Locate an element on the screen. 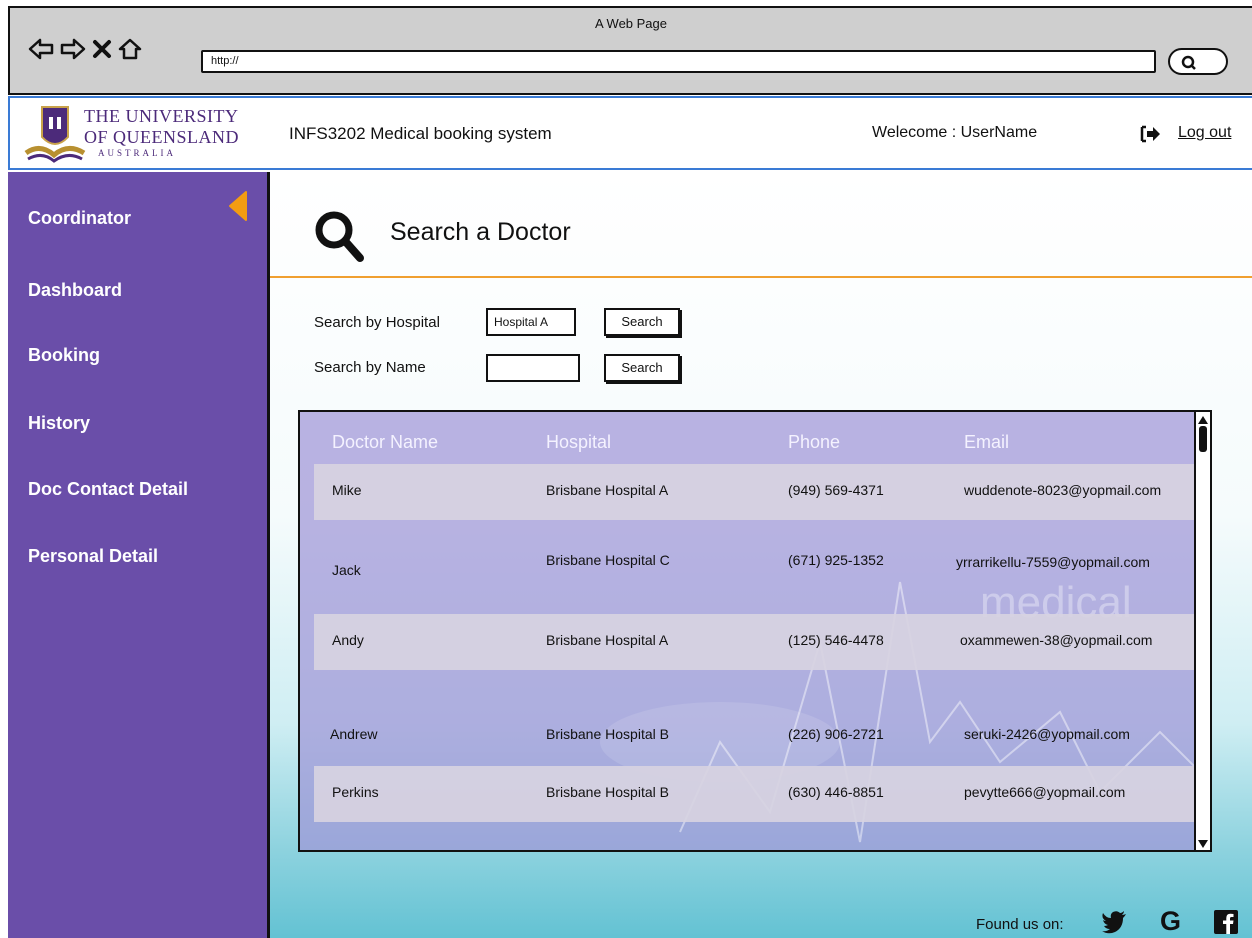 The image size is (1252, 938). cell-phone: (226) 906-2721 is located at coordinates (836, 734).